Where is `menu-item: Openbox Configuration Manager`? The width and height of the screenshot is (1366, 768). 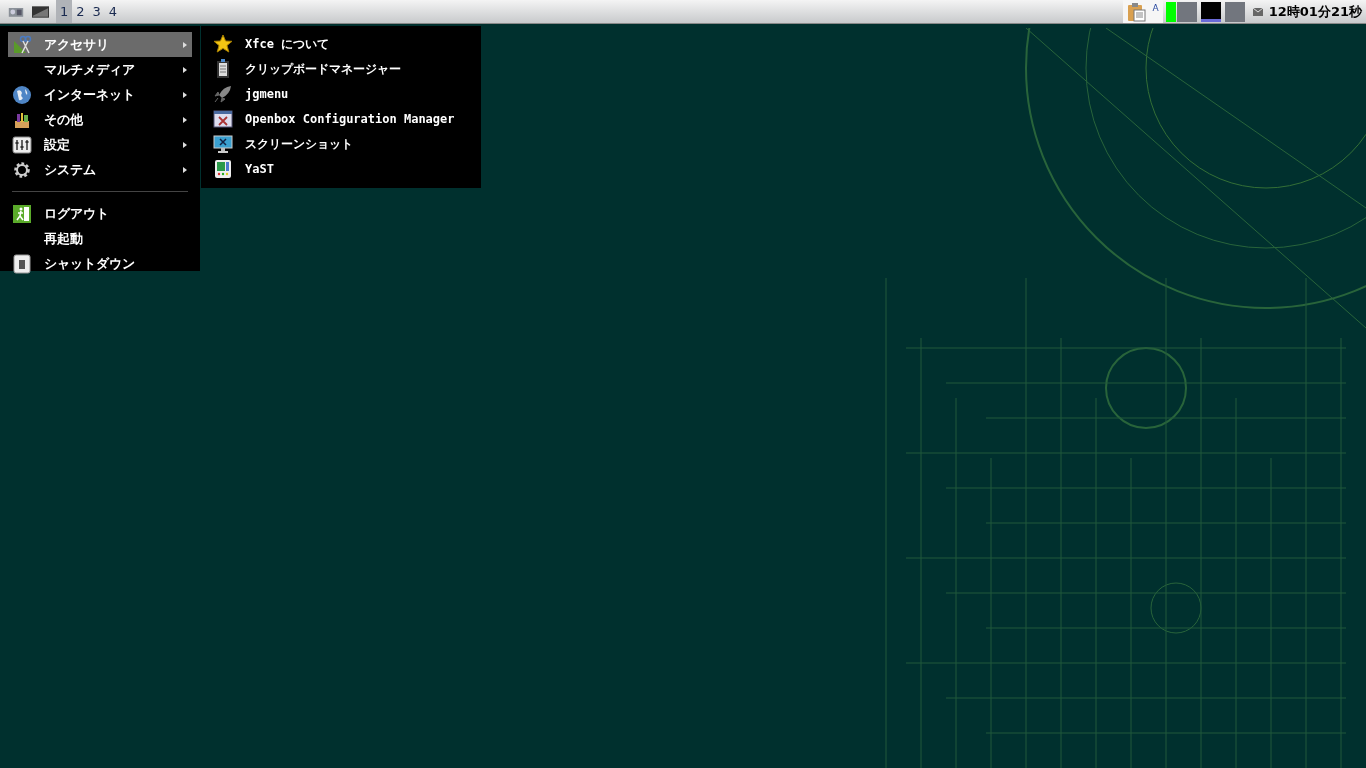 menu-item: Openbox Configuration Manager is located at coordinates (341, 118).